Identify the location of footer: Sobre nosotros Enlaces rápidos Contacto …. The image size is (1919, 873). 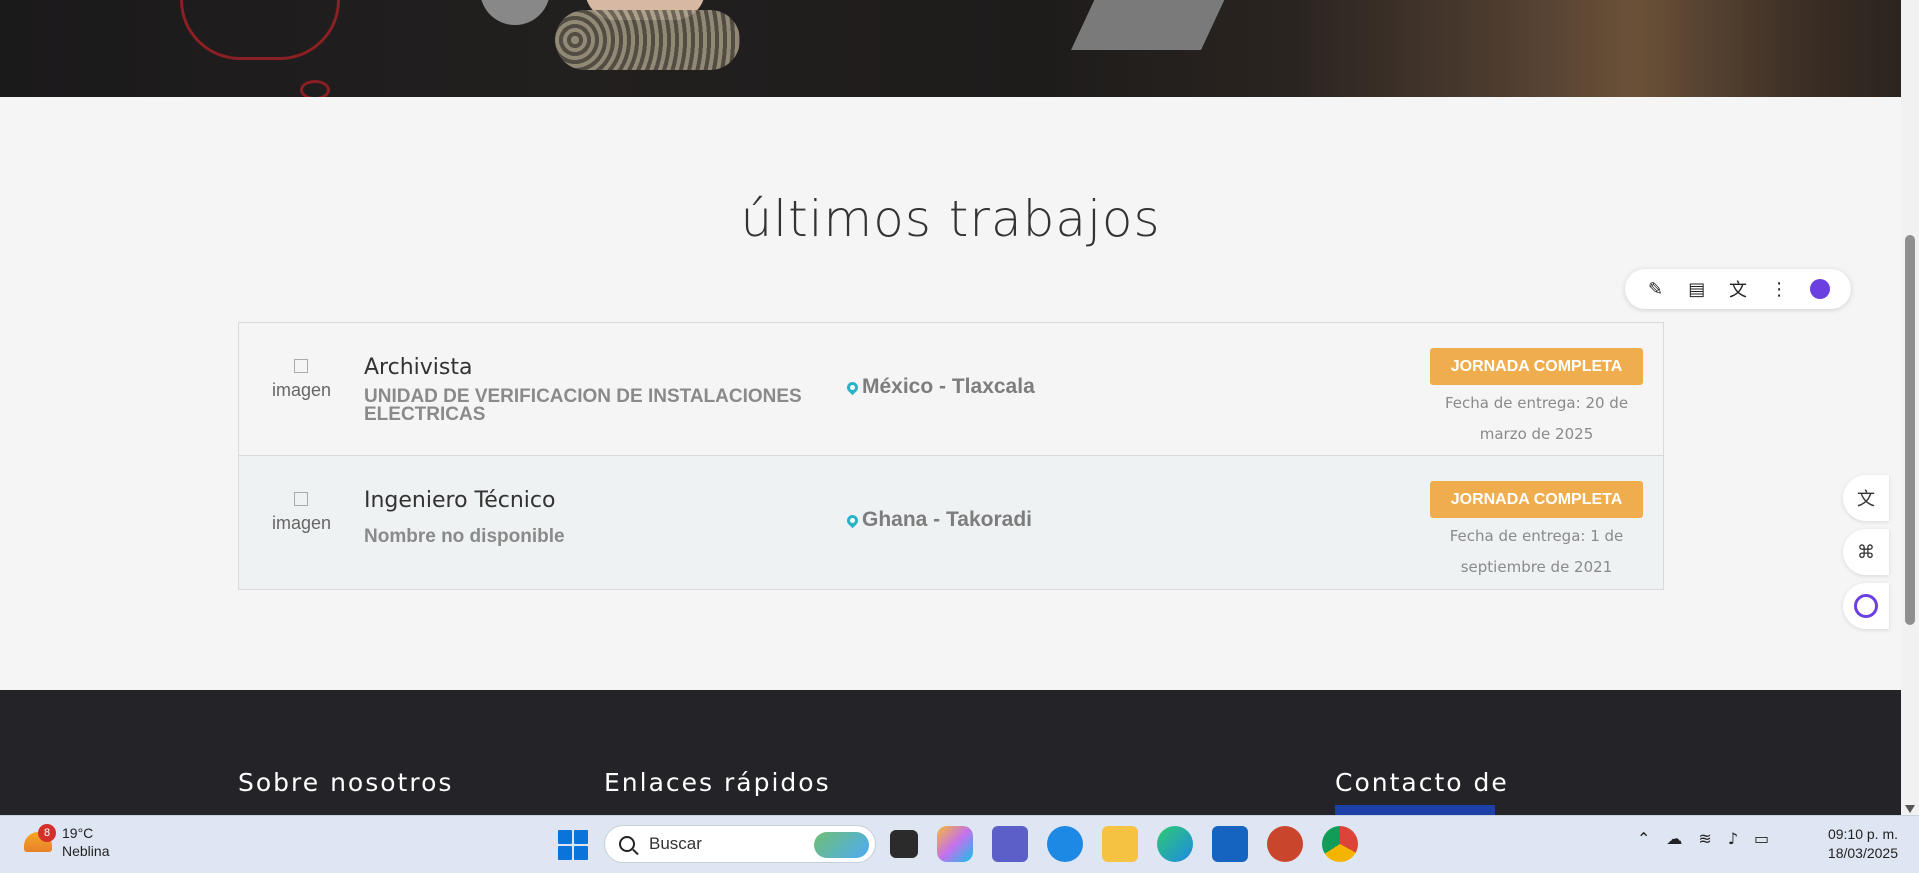
(950, 753).